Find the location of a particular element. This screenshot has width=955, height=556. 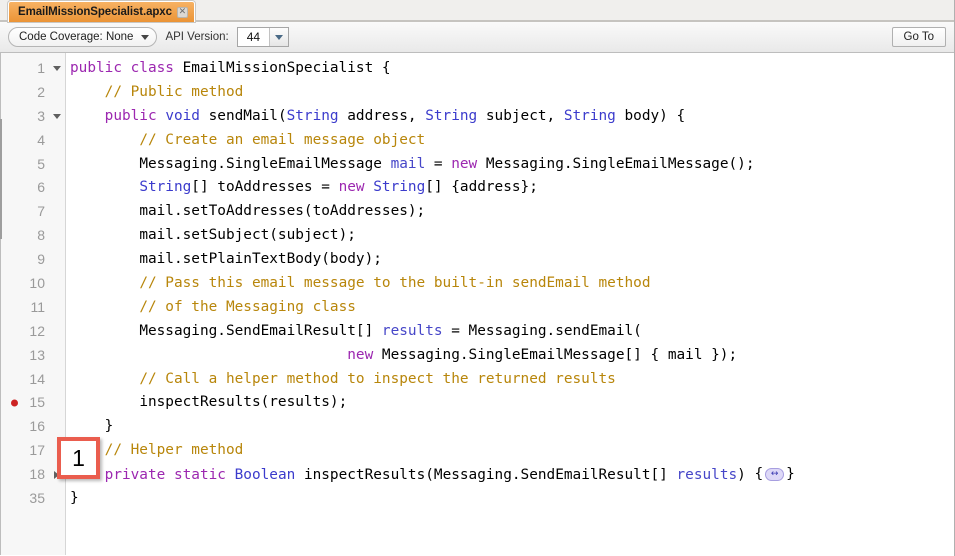

close-icon: ✕ is located at coordinates (182, 12).